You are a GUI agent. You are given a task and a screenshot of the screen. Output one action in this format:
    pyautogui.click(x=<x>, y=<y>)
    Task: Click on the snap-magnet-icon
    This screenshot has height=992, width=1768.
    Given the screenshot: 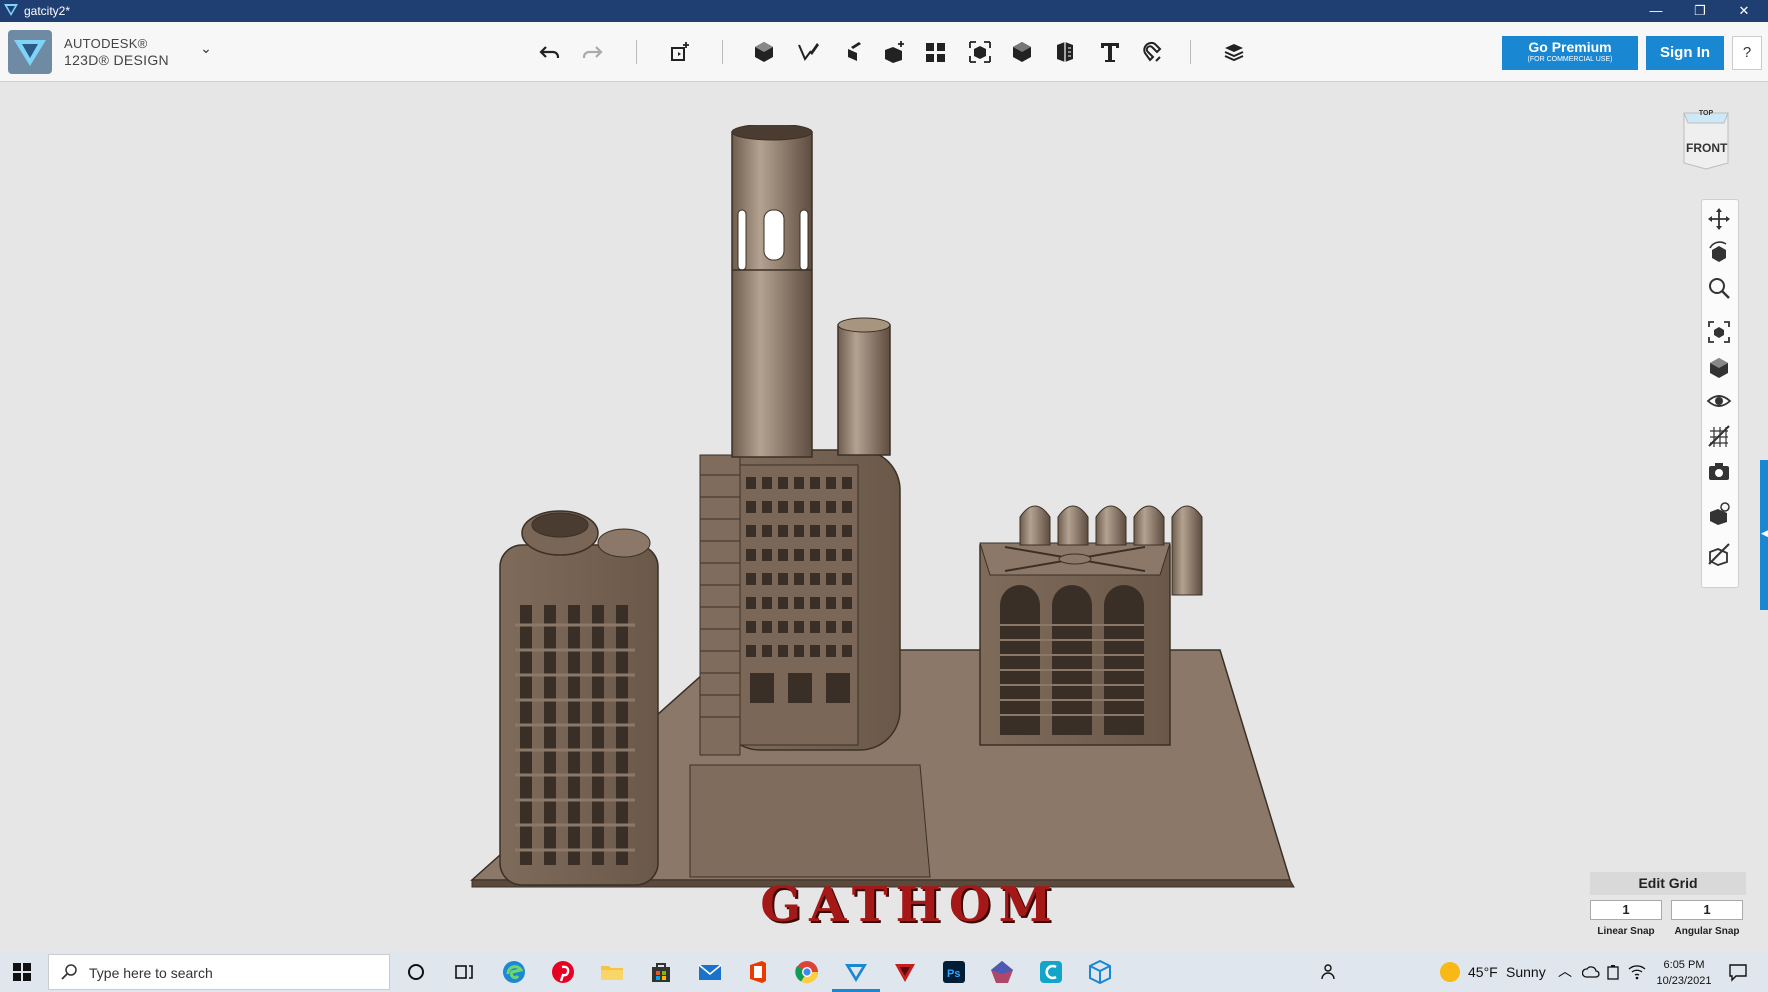 What is the action you would take?
    pyautogui.click(x=1152, y=51)
    